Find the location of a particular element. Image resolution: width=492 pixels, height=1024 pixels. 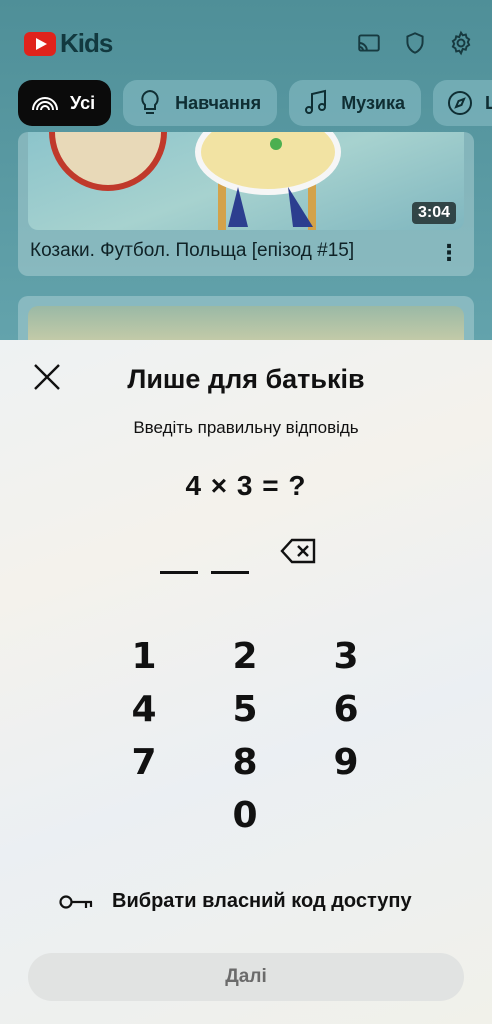

shield-icon is located at coordinates (415, 43).